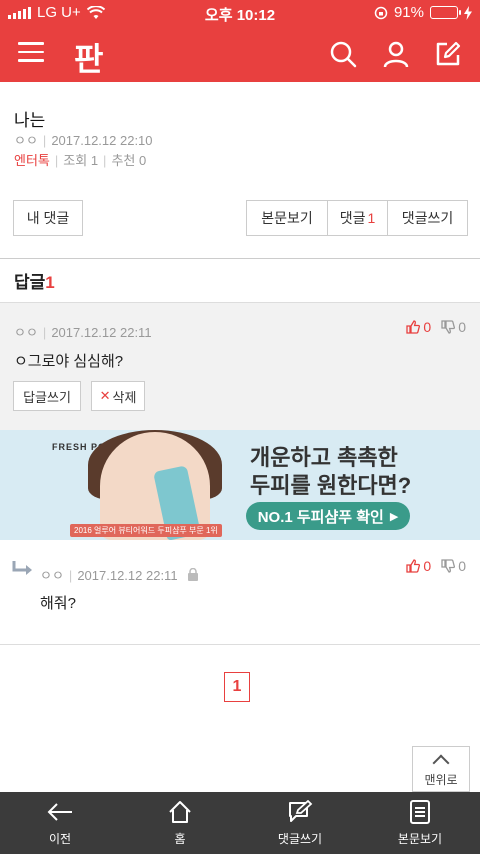  What do you see at coordinates (60, 838) in the screenshot?
I see `nav-back-label: 이전` at bounding box center [60, 838].